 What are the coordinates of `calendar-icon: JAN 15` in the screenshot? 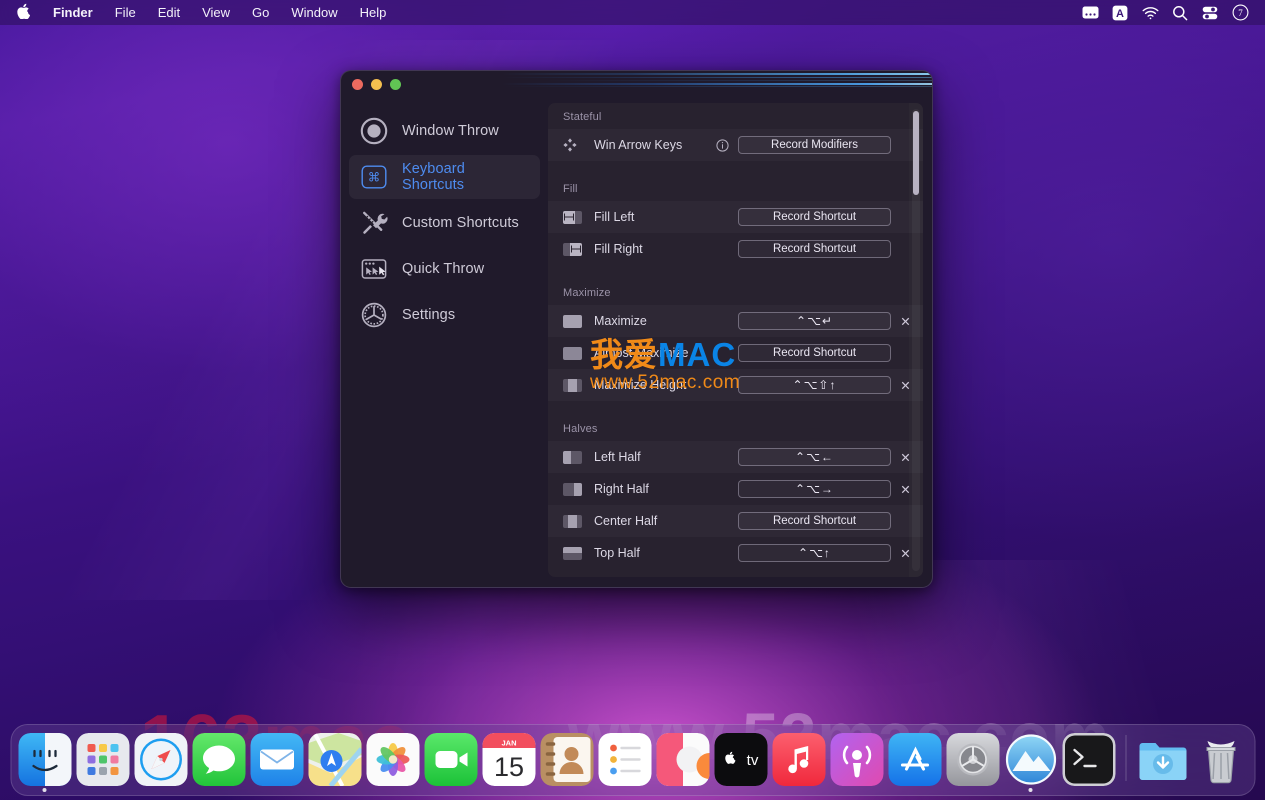 It's located at (508, 759).